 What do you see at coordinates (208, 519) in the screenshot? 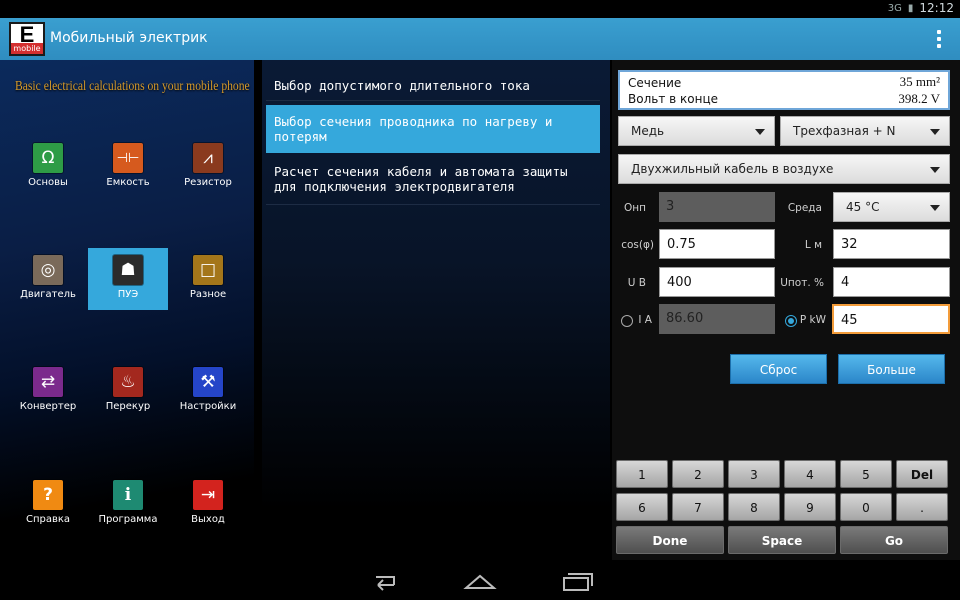
I see `tile-label: Выход` at bounding box center [208, 519].